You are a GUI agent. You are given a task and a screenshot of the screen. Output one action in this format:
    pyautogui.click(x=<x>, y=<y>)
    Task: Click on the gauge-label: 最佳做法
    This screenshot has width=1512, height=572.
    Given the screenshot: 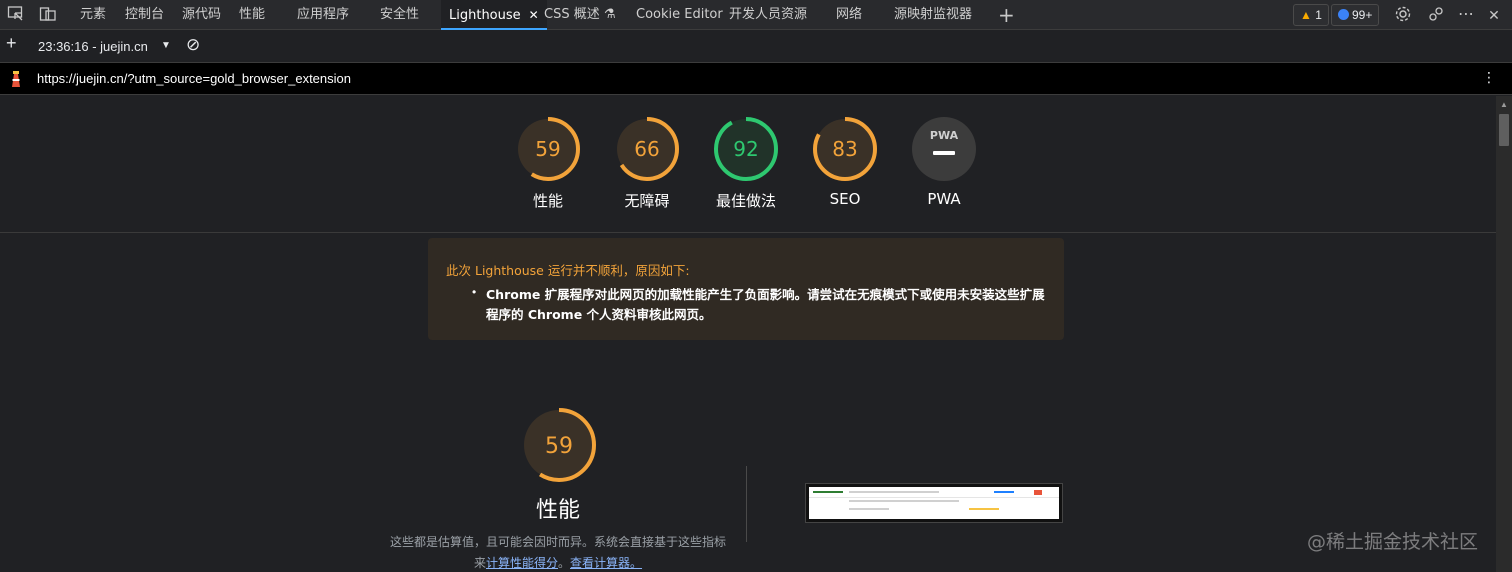 What is the action you would take?
    pyautogui.click(x=745, y=201)
    